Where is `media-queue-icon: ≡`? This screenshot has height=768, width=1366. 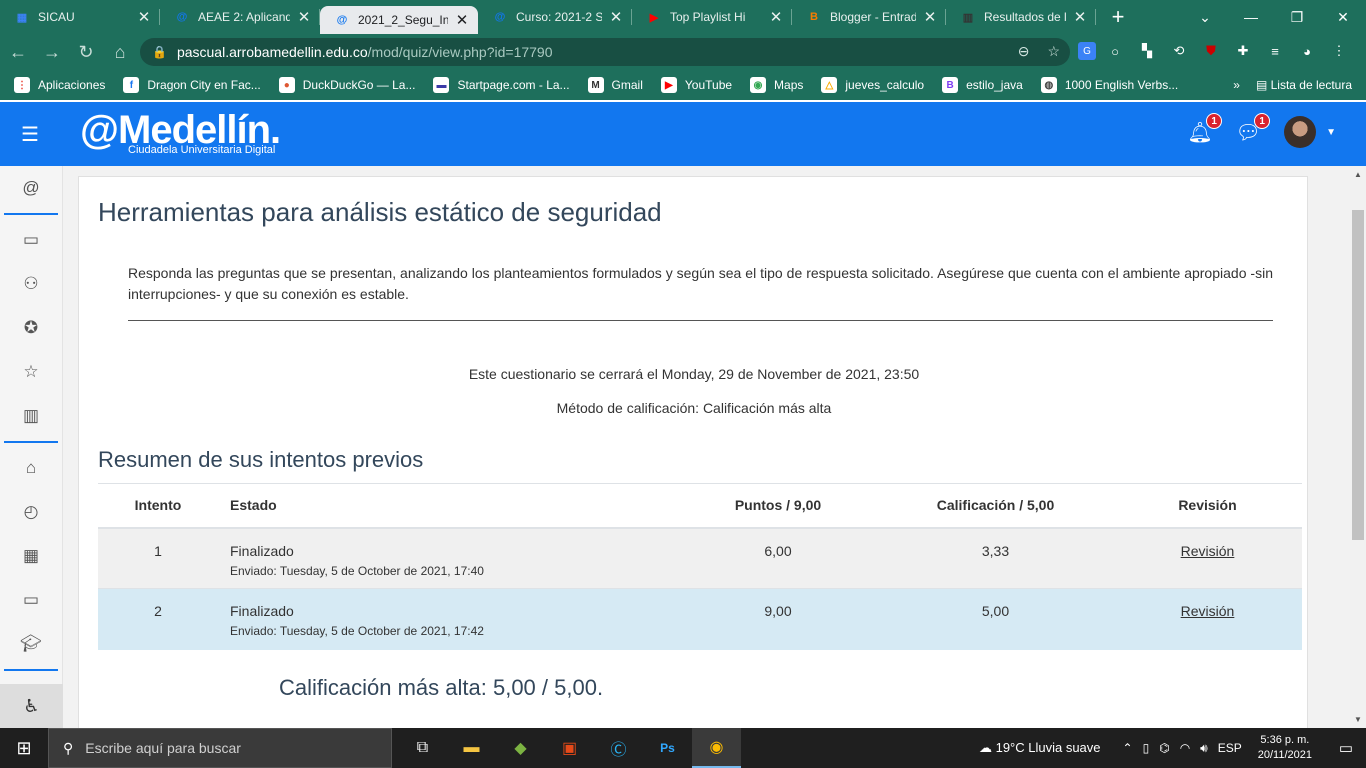
media-queue-icon: ≡ is located at coordinates (1275, 51).